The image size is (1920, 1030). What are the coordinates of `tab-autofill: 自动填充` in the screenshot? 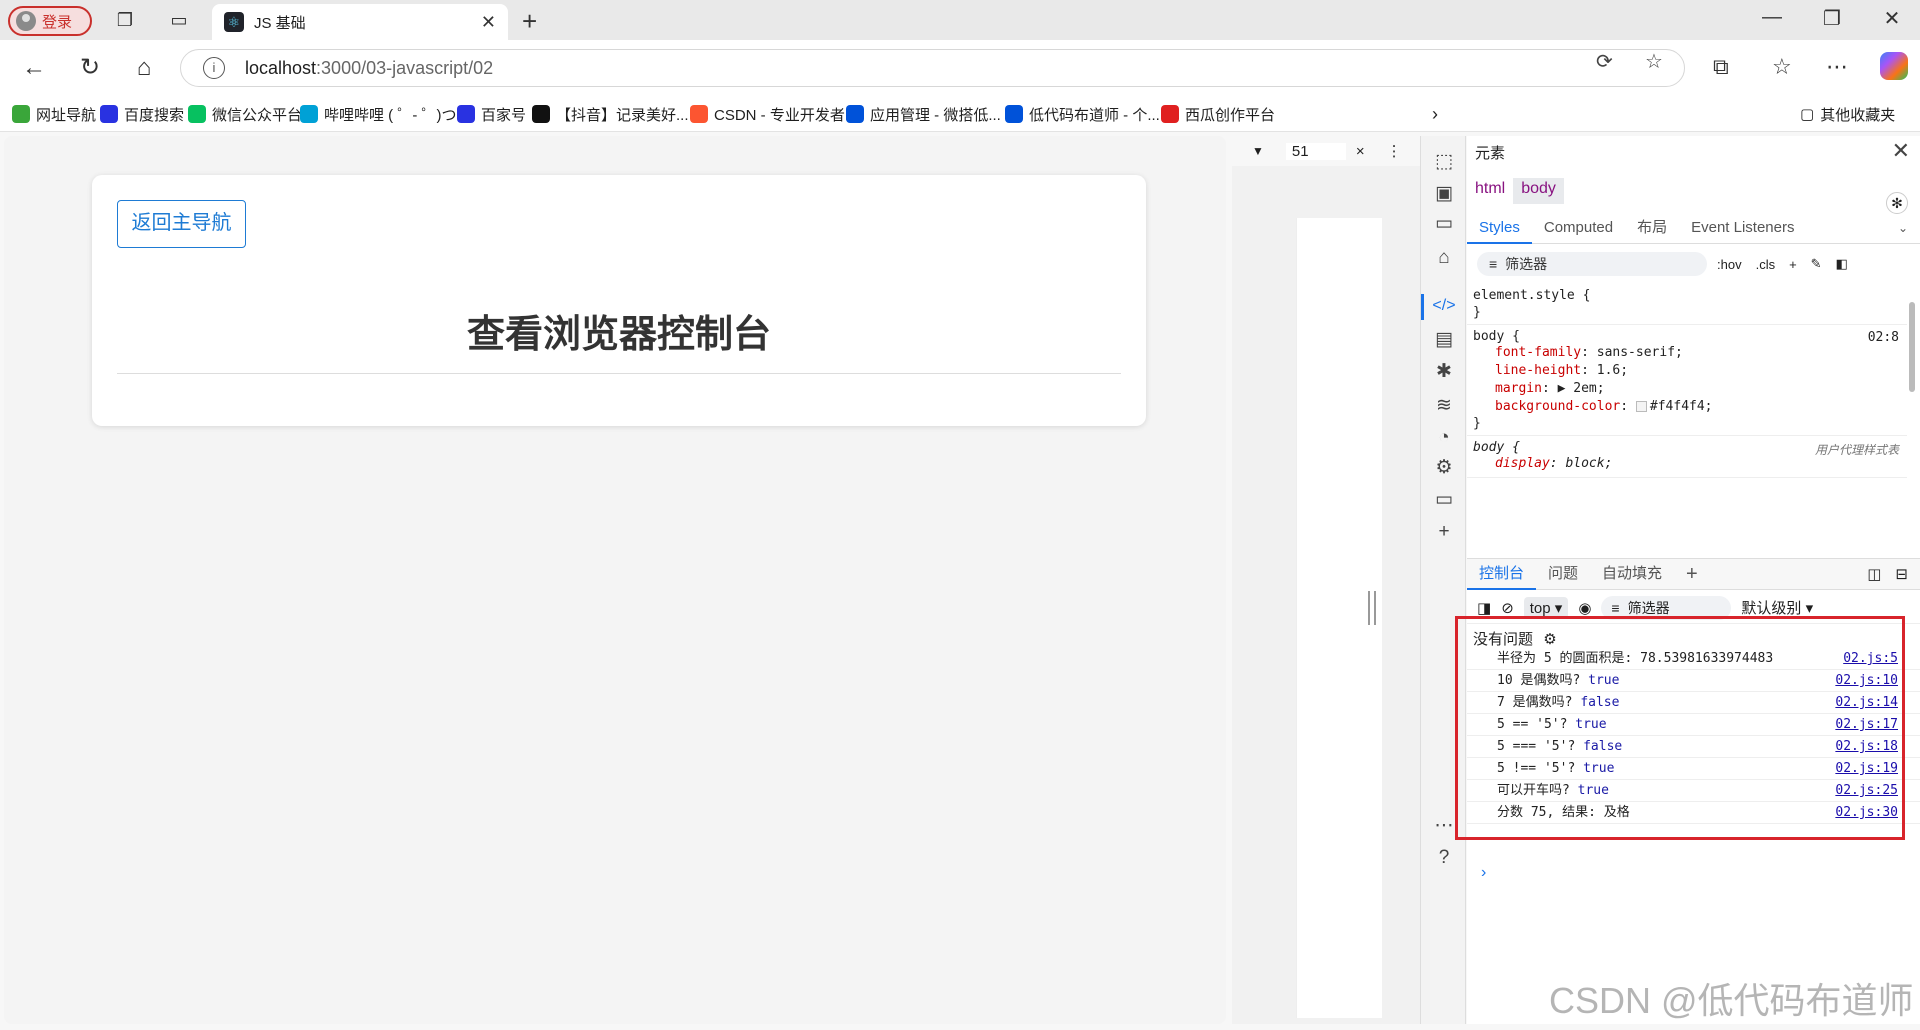 It's located at (1632, 574).